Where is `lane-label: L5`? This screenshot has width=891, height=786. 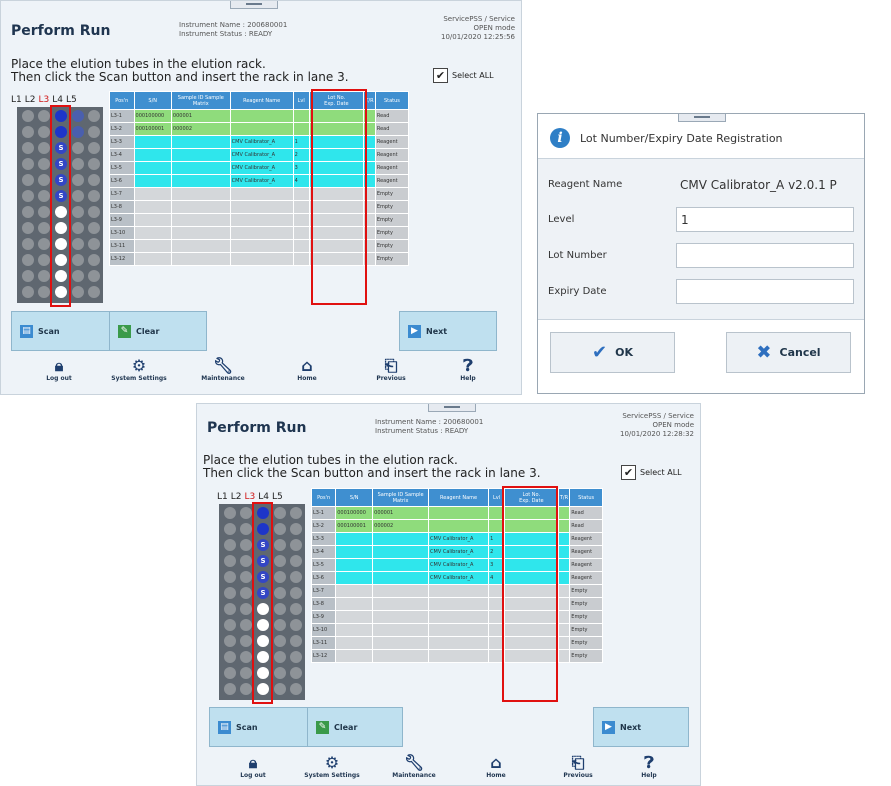
lane-label: L5 is located at coordinates (71, 100).